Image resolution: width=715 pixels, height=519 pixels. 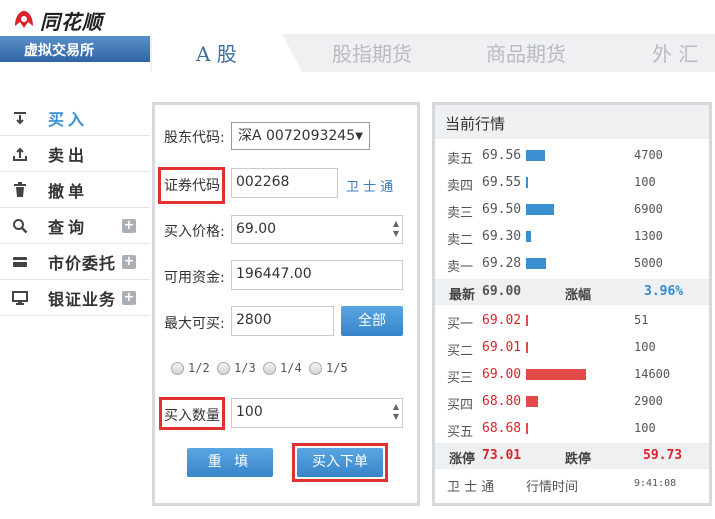 I want to click on sidebar-item-query: 查询 +, so click(x=75, y=226).